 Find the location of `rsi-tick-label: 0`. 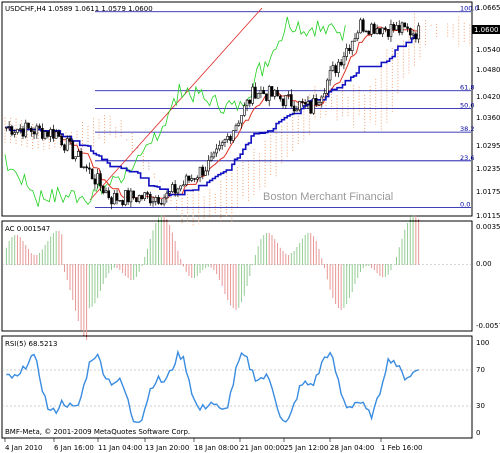

rsi-tick-label: 0 is located at coordinates (478, 433).